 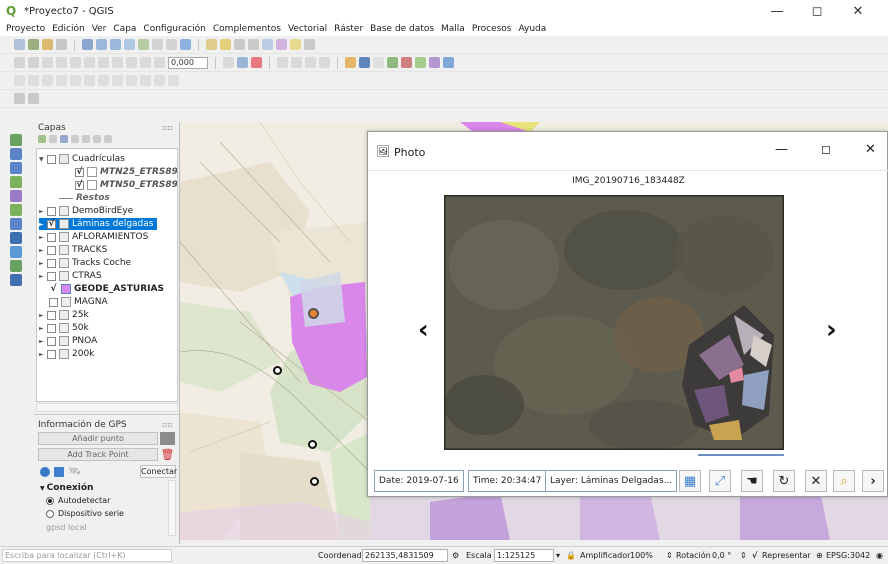 I want to click on edit-pencil-icon, so click(x=33, y=62).